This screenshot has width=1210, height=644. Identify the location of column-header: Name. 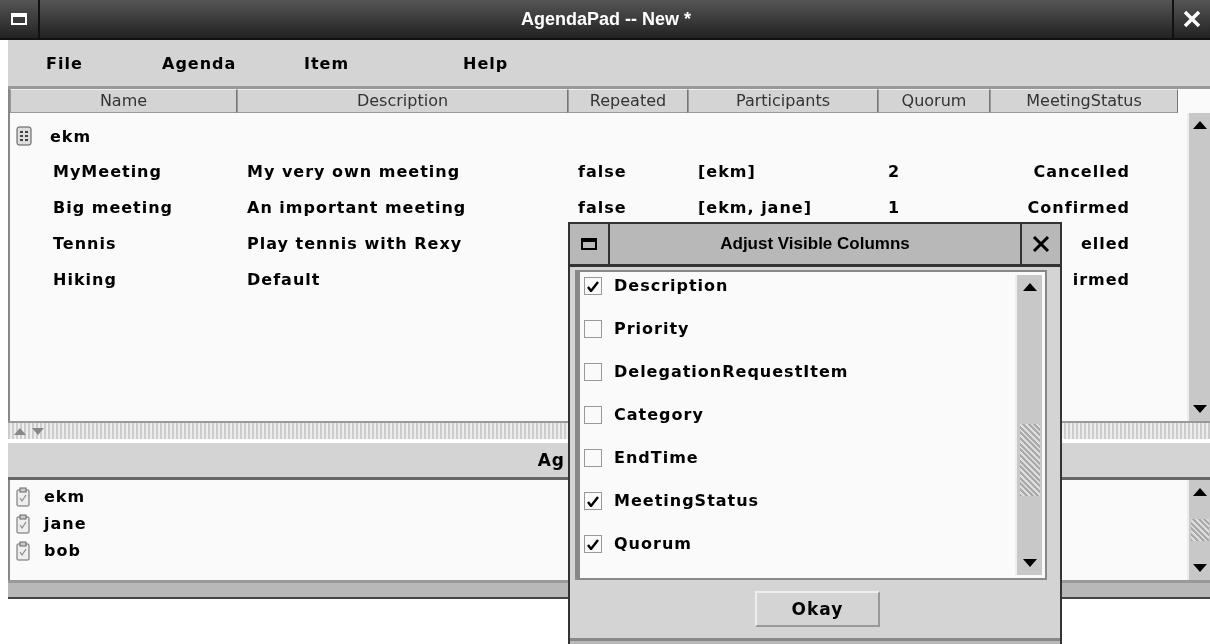
(123, 101).